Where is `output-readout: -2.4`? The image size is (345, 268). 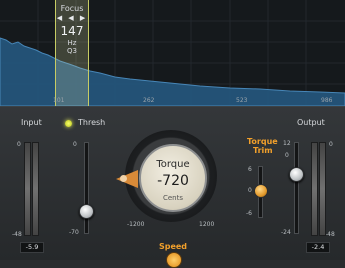
output-readout: -2.4 is located at coordinates (318, 247).